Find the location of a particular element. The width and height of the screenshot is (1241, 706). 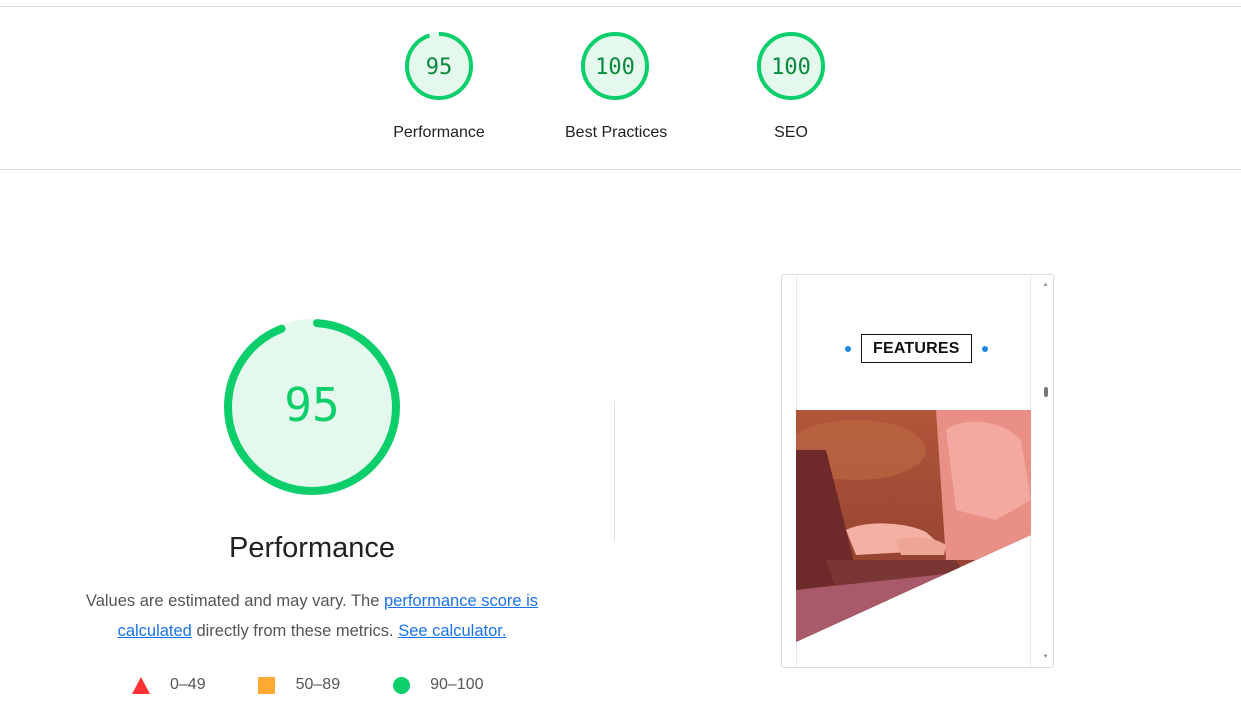

gauge-seo: 100 SEO is located at coordinates (791, 86).